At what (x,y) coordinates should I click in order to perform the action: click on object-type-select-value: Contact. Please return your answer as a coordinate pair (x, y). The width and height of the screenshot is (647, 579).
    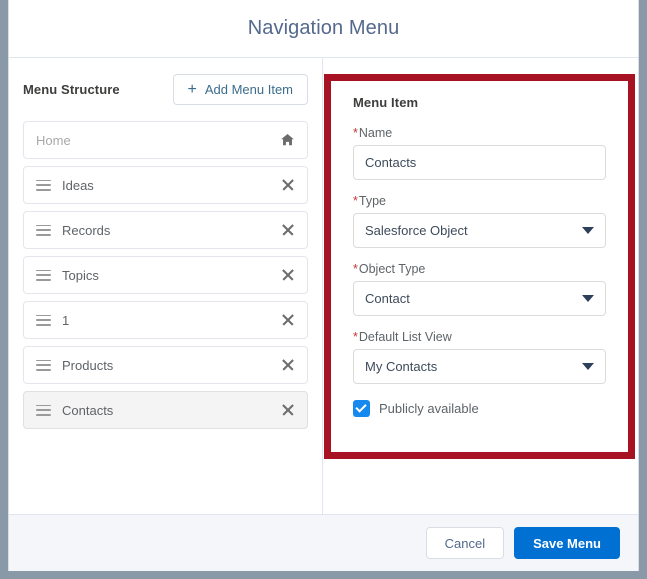
    Looking at the image, I should click on (387, 298).